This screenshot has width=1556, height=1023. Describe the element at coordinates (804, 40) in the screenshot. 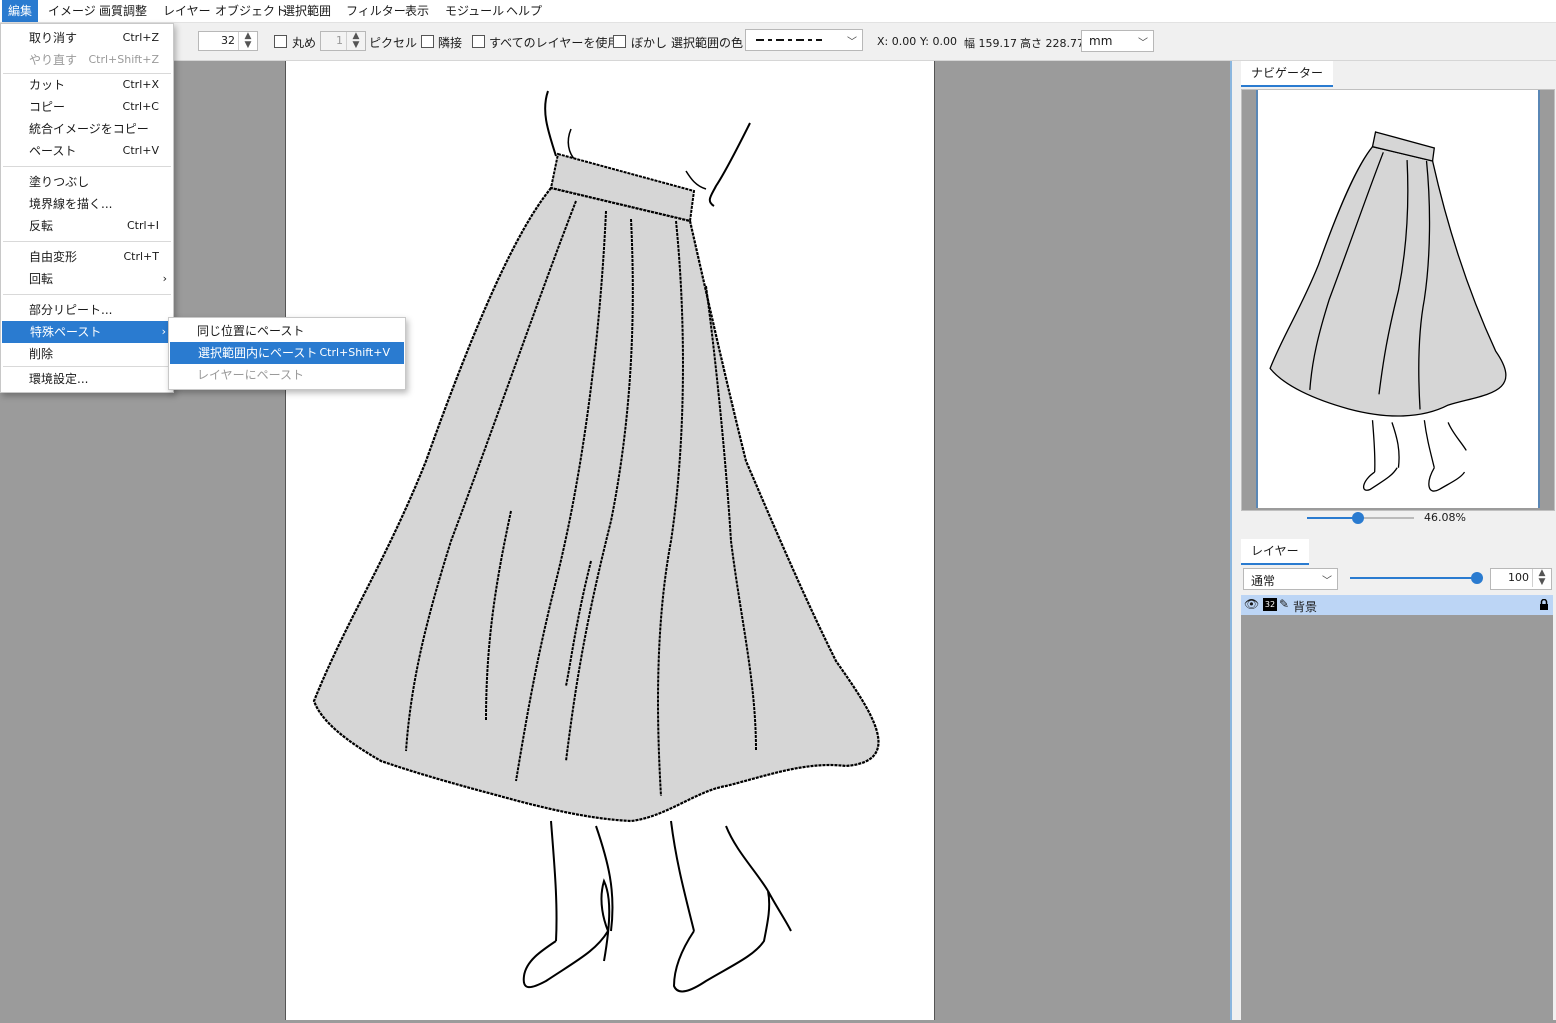

I see `selection-color-dropdown: ﹀` at that location.